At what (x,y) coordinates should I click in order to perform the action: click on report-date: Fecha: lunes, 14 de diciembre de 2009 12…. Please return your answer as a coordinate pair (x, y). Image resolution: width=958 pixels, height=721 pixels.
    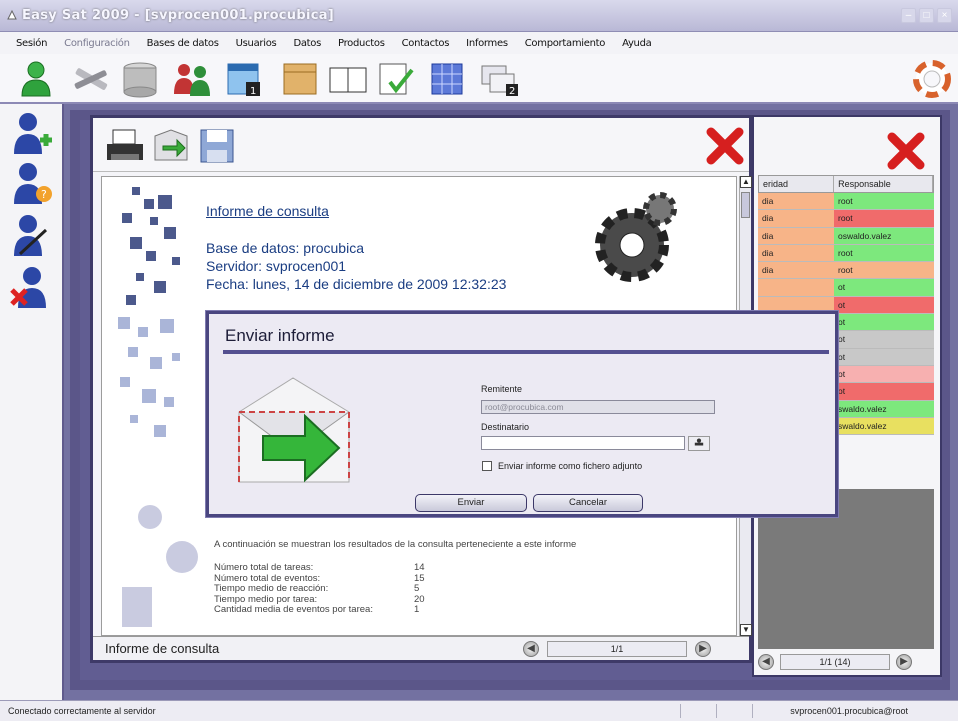
    Looking at the image, I should click on (356, 284).